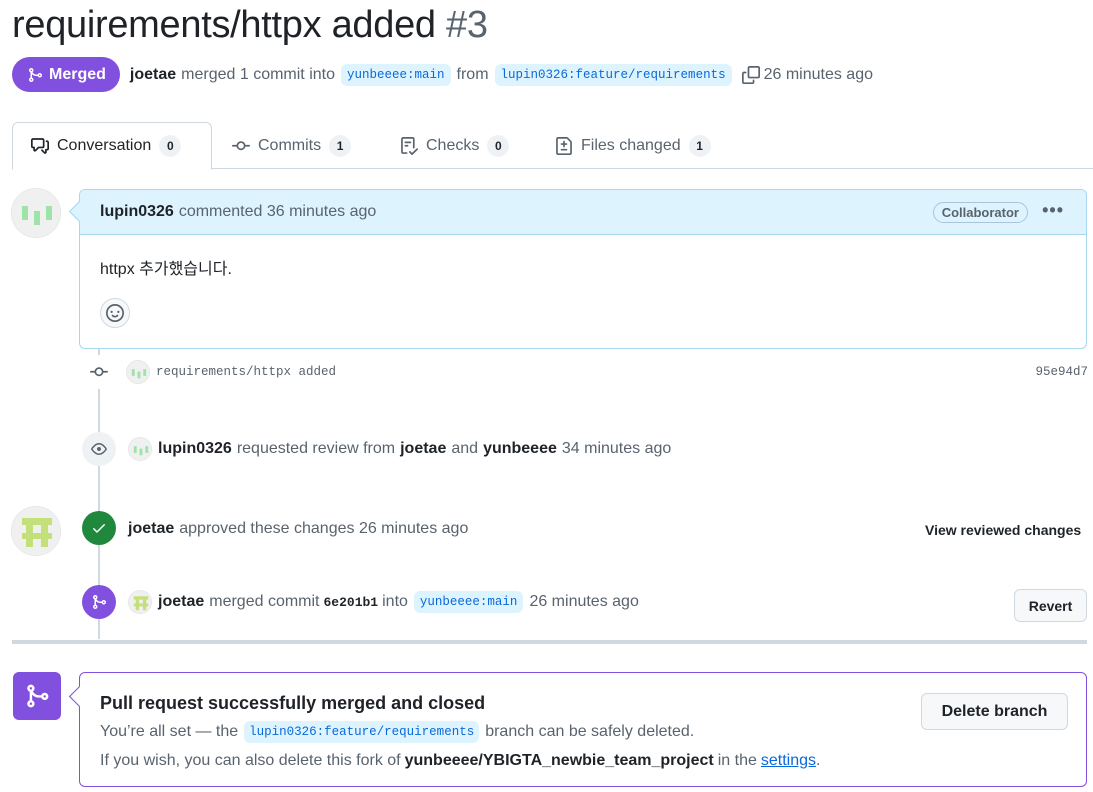  Describe the element at coordinates (994, 711) in the screenshot. I see `delete-branch-button: Delete branch` at that location.